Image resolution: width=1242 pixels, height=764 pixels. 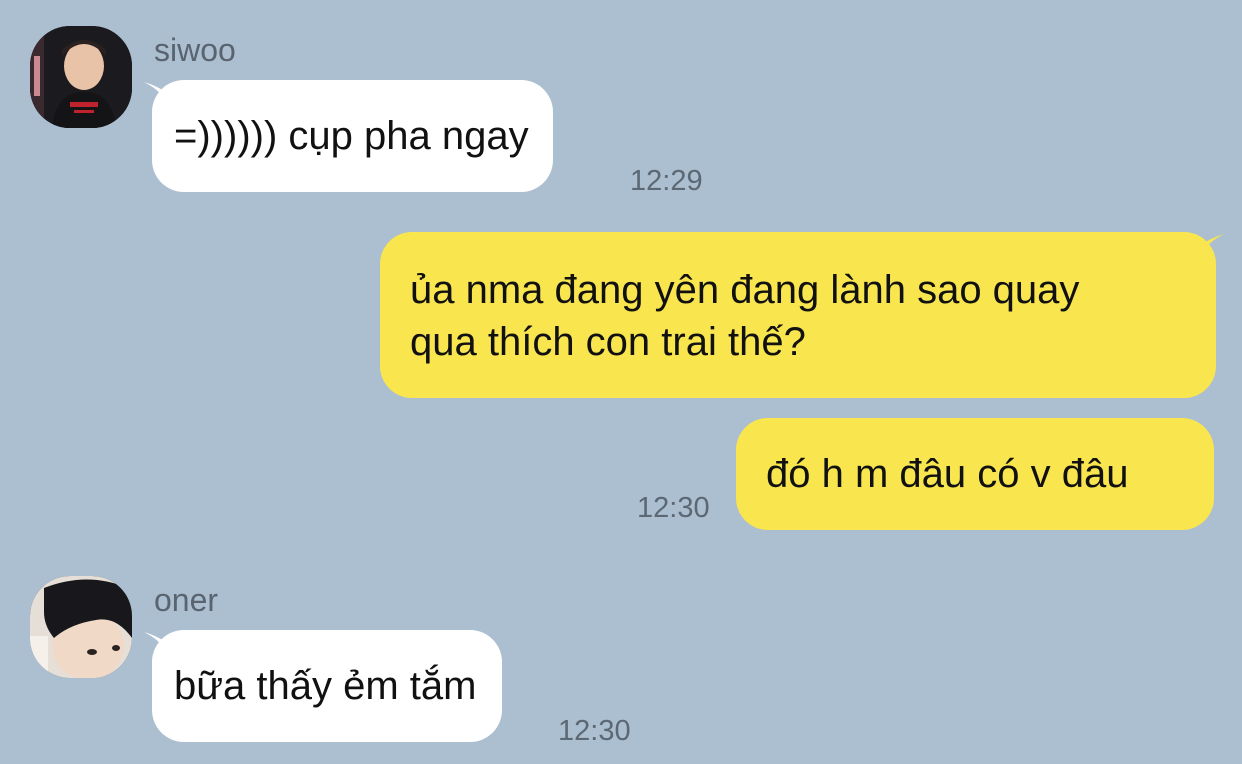 I want to click on message-text-line: ủa nma đang yên đang lành sao quay, so click(x=745, y=290).